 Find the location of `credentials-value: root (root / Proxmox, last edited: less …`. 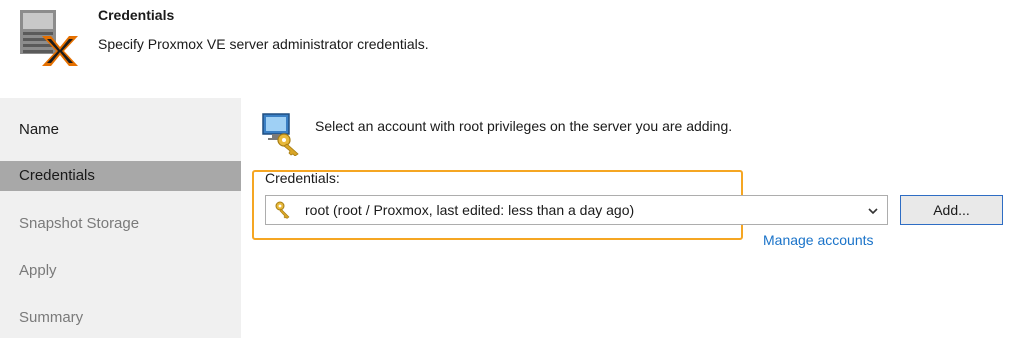

credentials-value: root (root / Proxmox, last edited: less … is located at coordinates (470, 210).